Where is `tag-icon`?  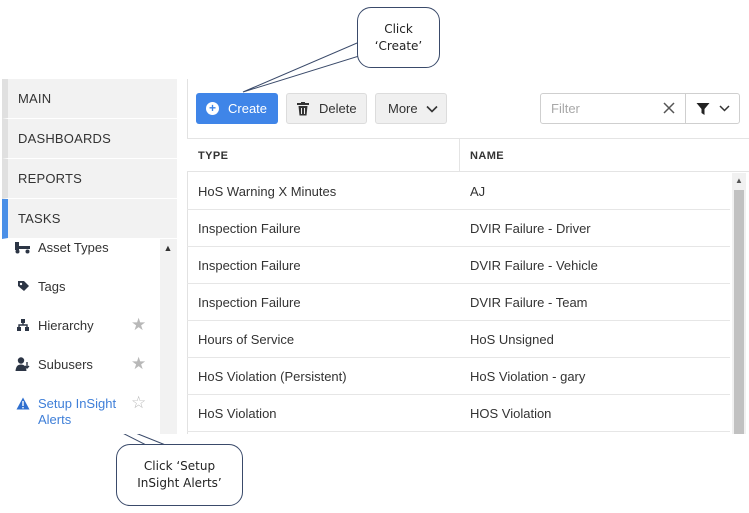
tag-icon is located at coordinates (23, 286).